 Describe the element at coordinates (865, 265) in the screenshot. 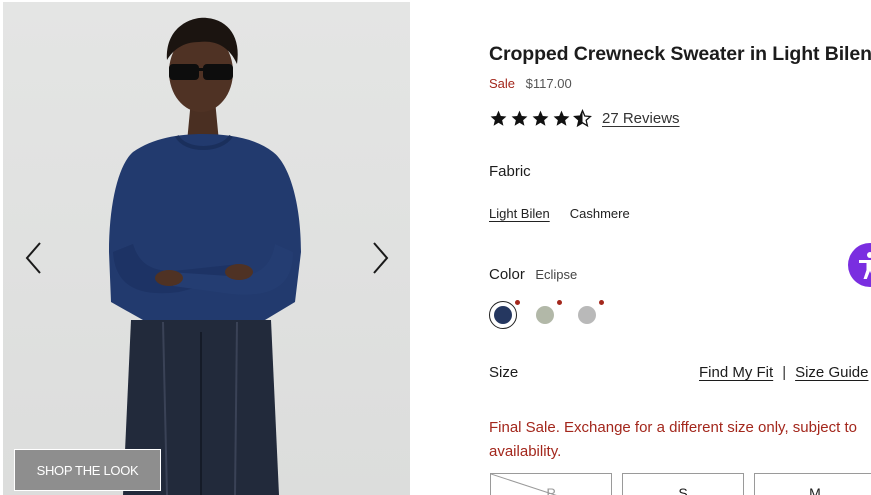

I see `accessibility-icon` at that location.